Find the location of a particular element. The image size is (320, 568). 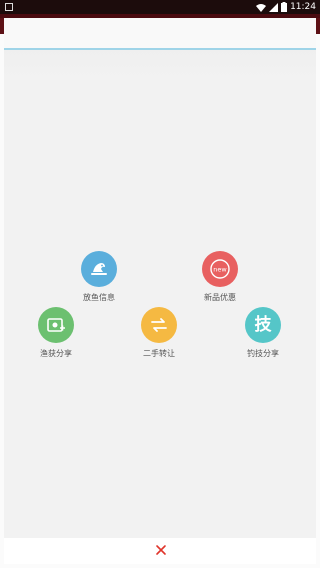

menu-label: 渔获分享 is located at coordinates (56, 353).